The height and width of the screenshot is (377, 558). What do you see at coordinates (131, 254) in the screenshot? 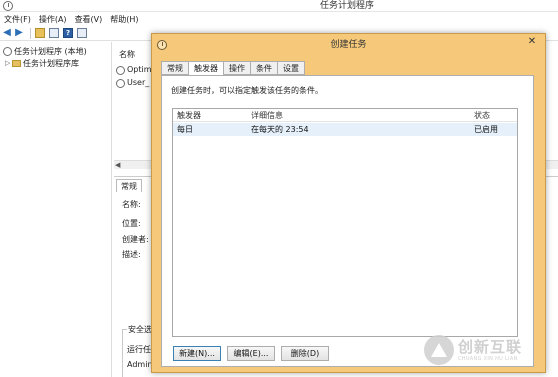
I see `detail-label-description: 描述:` at bounding box center [131, 254].